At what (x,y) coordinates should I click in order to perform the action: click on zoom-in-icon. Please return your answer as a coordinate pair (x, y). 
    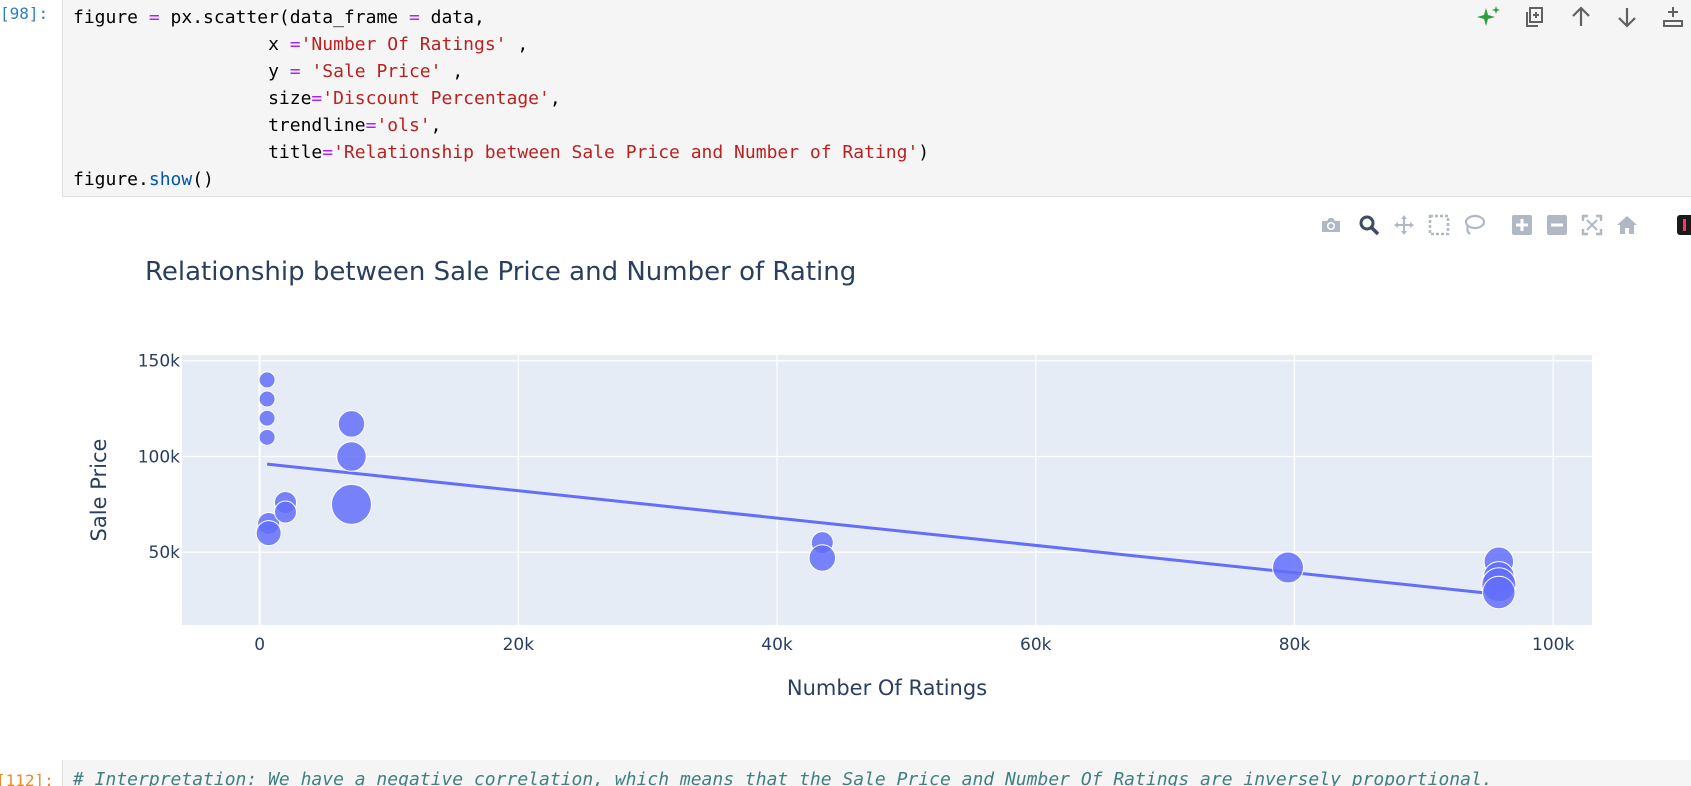
    Looking at the image, I should click on (1522, 225).